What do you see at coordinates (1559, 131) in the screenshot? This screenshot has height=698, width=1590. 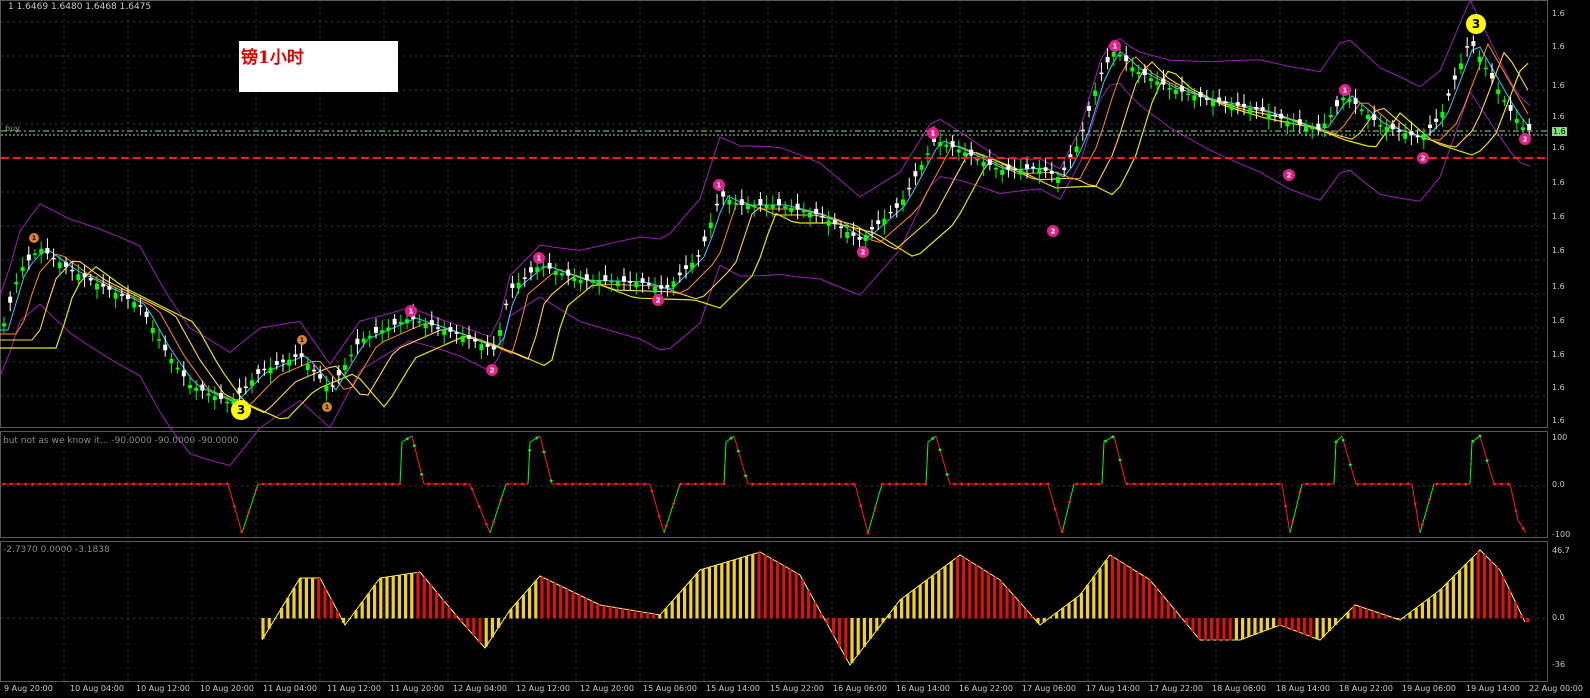 I see `current-price-label: 1.6` at bounding box center [1559, 131].